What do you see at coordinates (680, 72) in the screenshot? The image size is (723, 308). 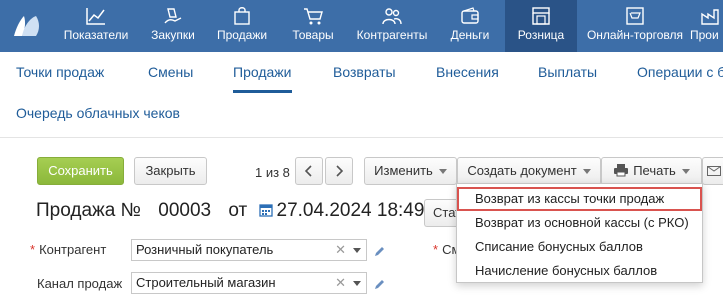 I see `tab-operations: Операции с б` at bounding box center [680, 72].